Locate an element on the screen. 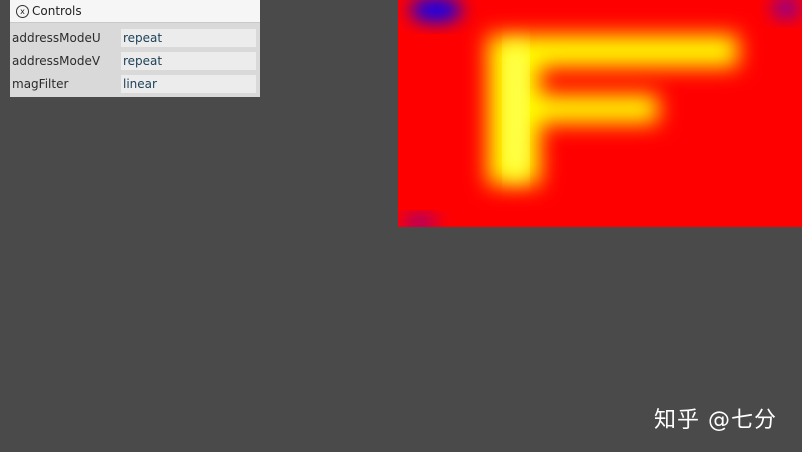 This screenshot has height=452, width=802. control-row-addressModeV: addressModeV repeat is located at coordinates (135, 60).